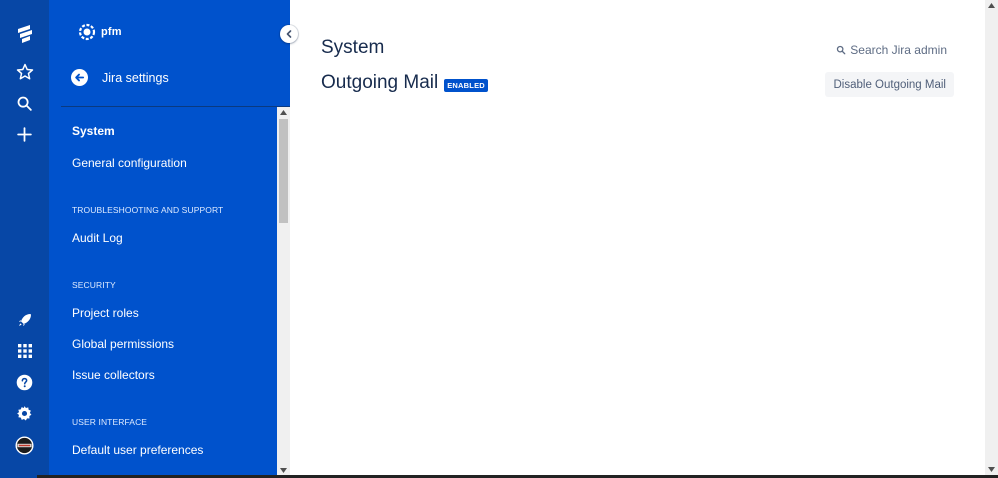 The height and width of the screenshot is (478, 998). I want to click on sidebar-section-troubleshooting: TROUBLESHOOTING AND SUPPORT, so click(148, 210).